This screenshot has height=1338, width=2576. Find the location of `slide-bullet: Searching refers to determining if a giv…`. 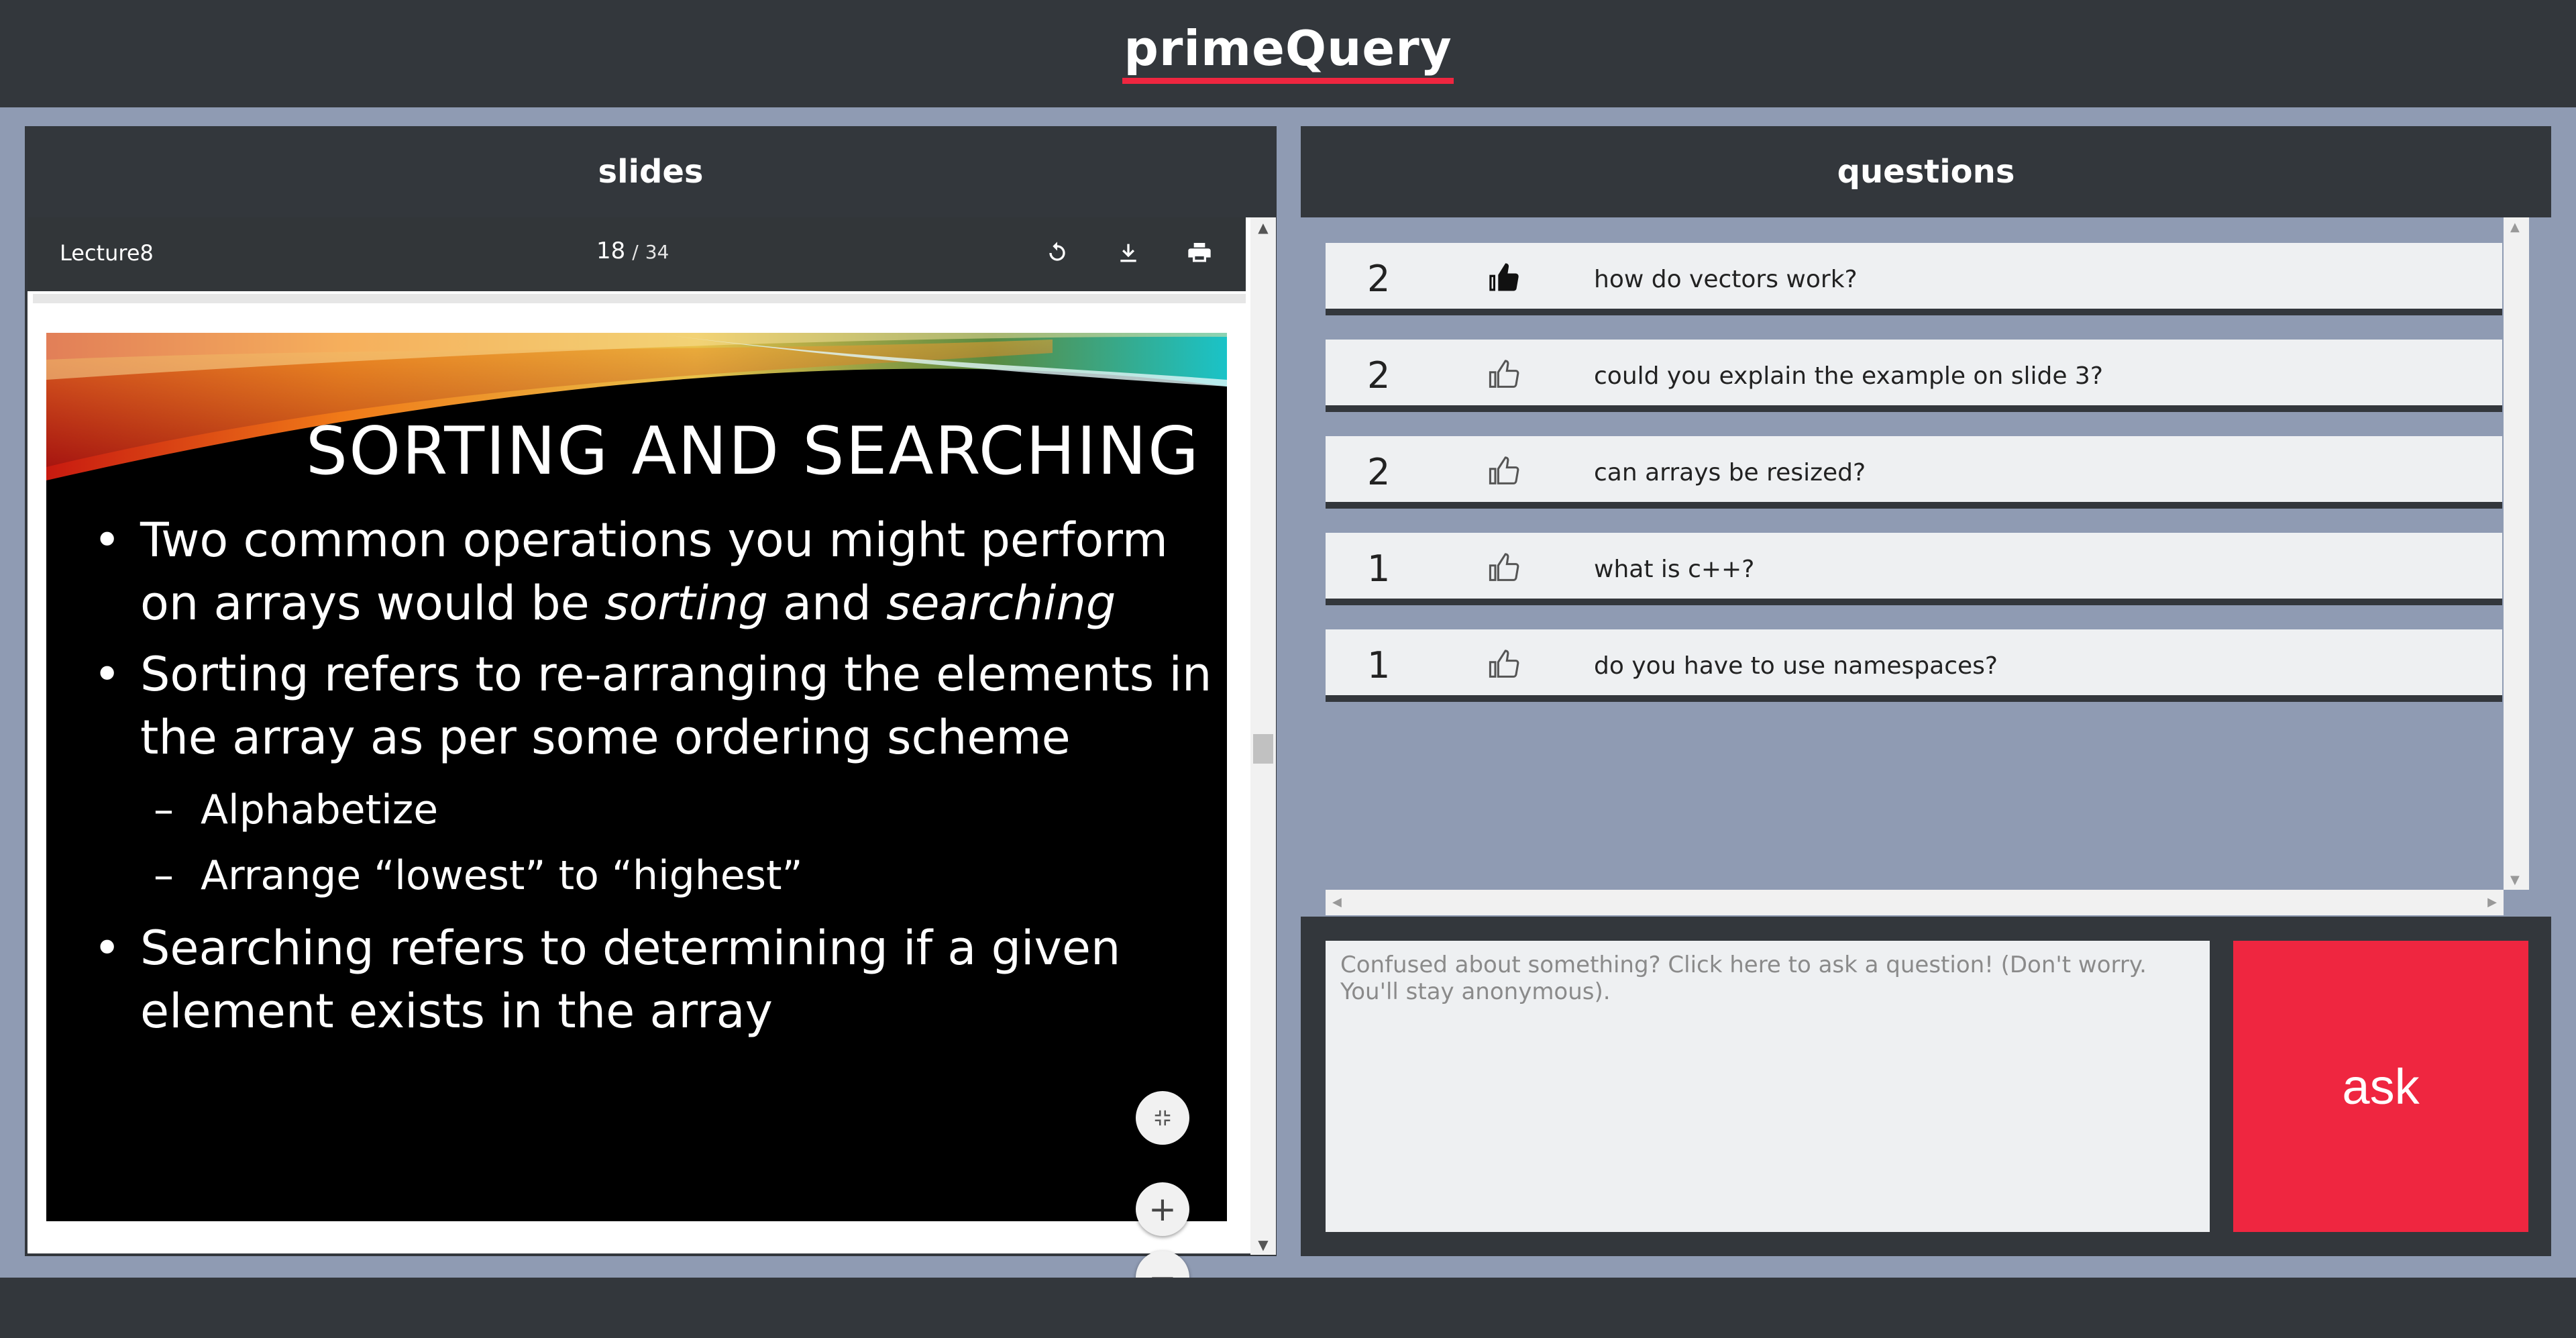

slide-bullet: Searching refers to determining if a giv… is located at coordinates (656, 980).